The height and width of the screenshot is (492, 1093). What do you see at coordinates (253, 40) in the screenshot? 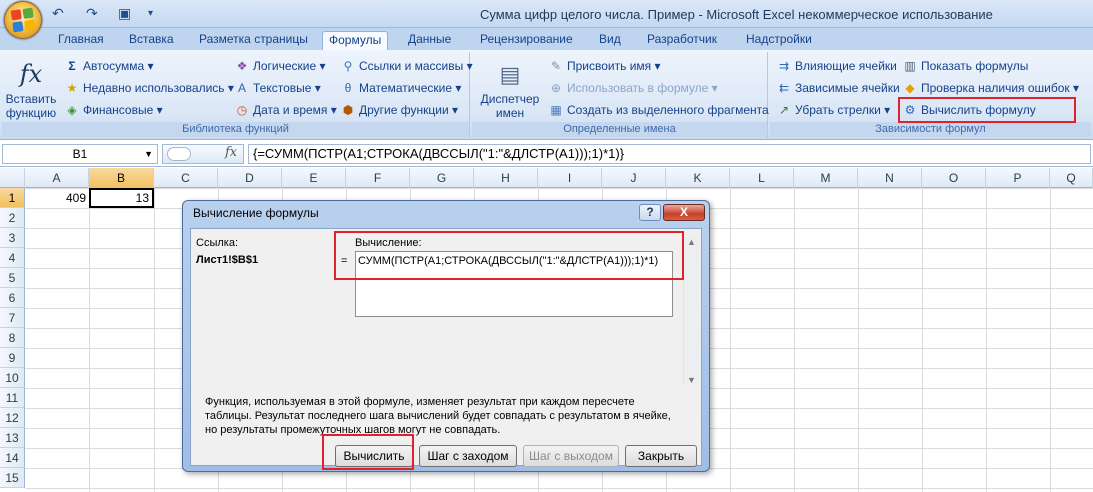
I see `tab-page-layout: Разметка страницы` at bounding box center [253, 40].